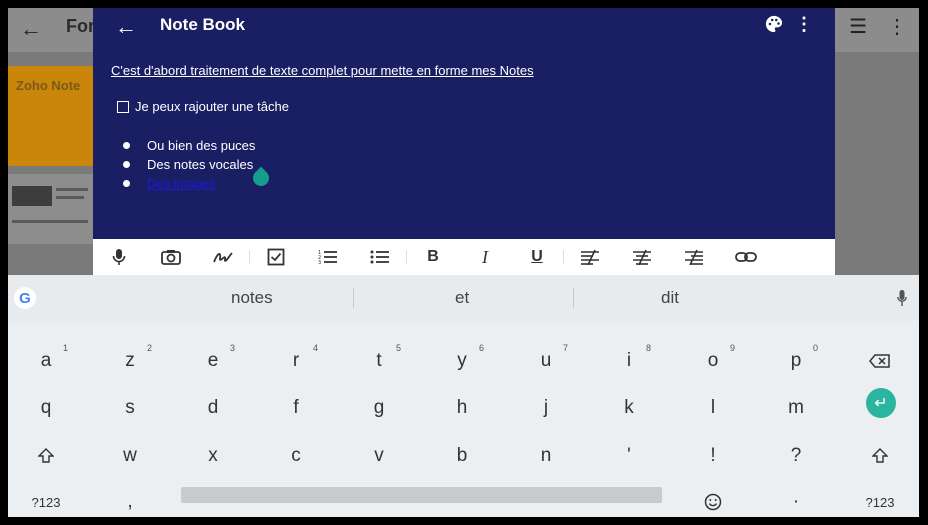 This screenshot has height=525, width=928. I want to click on key-k: k, so click(629, 408).